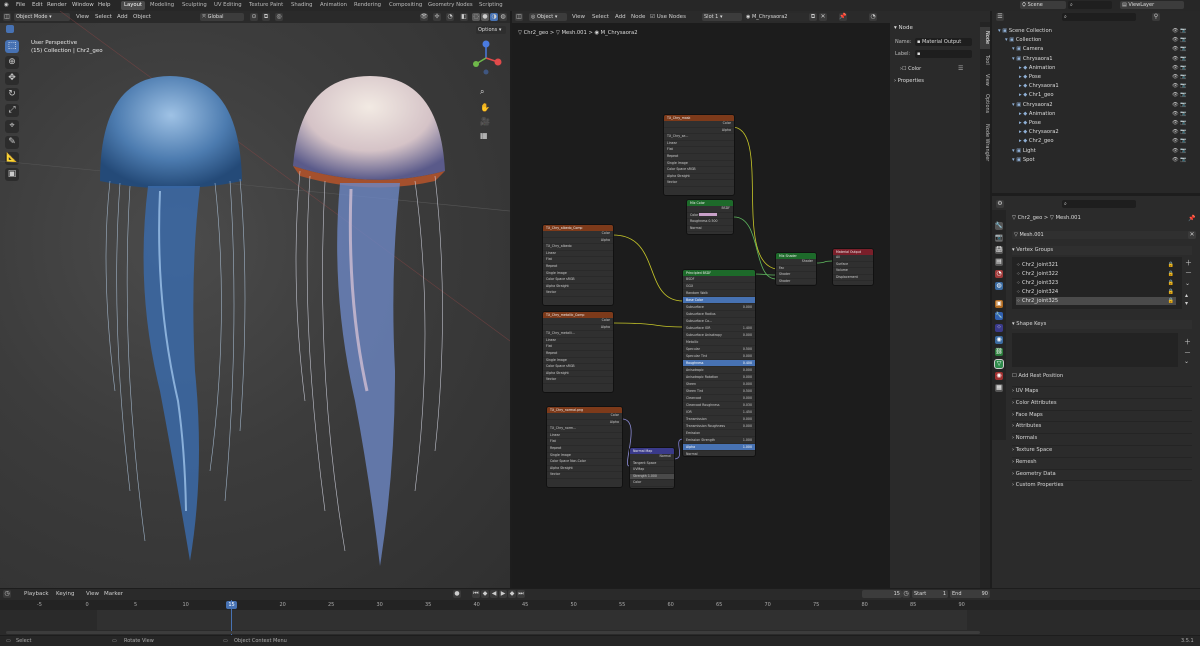  Describe the element at coordinates (1000, 204) in the screenshot. I see `properties-type-icon: ⚙` at that location.